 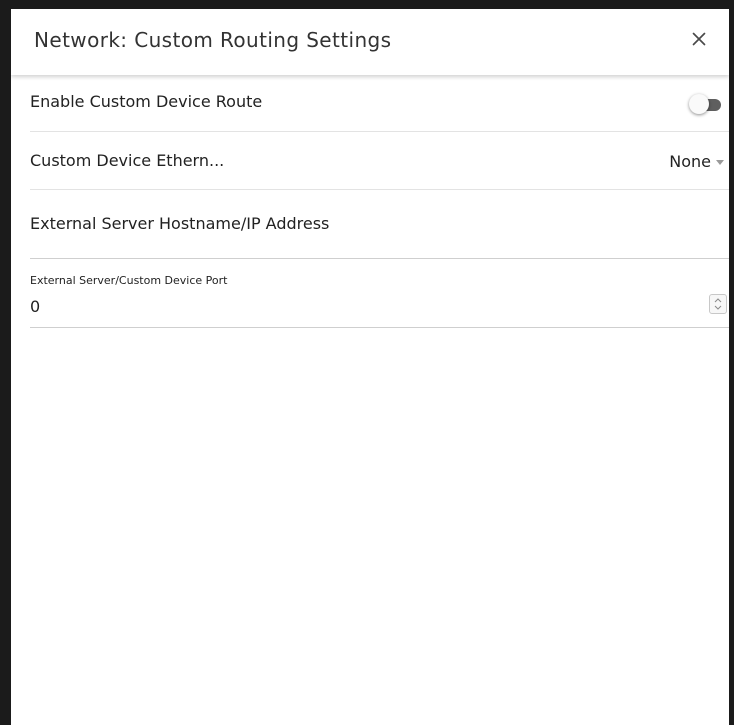 I want to click on enable-custom-route-toggle, so click(x=707, y=104).